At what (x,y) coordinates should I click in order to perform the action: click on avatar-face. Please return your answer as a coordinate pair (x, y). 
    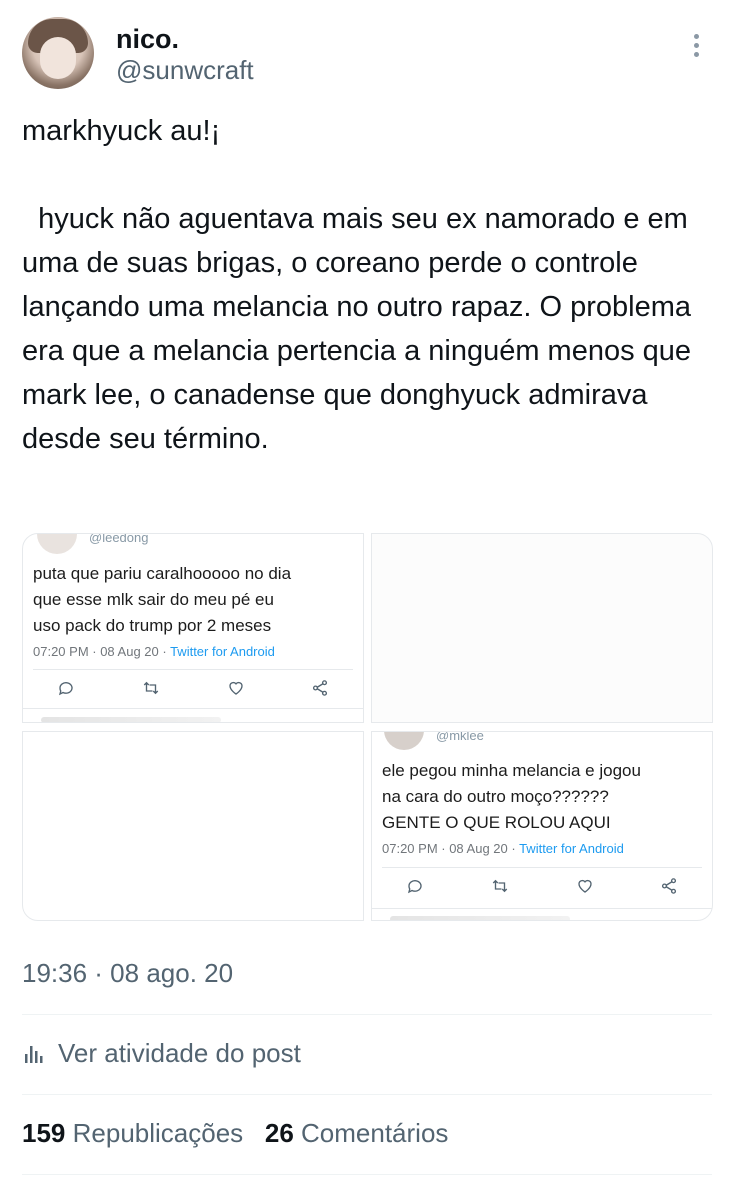
    Looking at the image, I should click on (58, 58).